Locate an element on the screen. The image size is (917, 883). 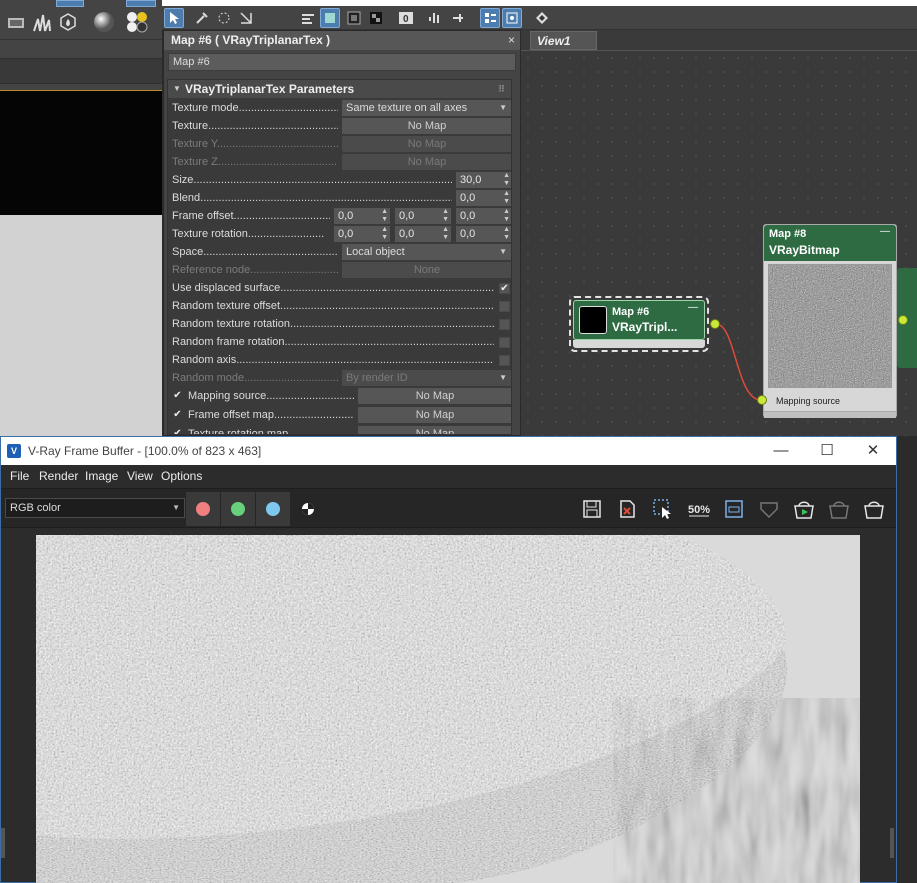
channel-select: RGB color ▼ is located at coordinates (95, 508).